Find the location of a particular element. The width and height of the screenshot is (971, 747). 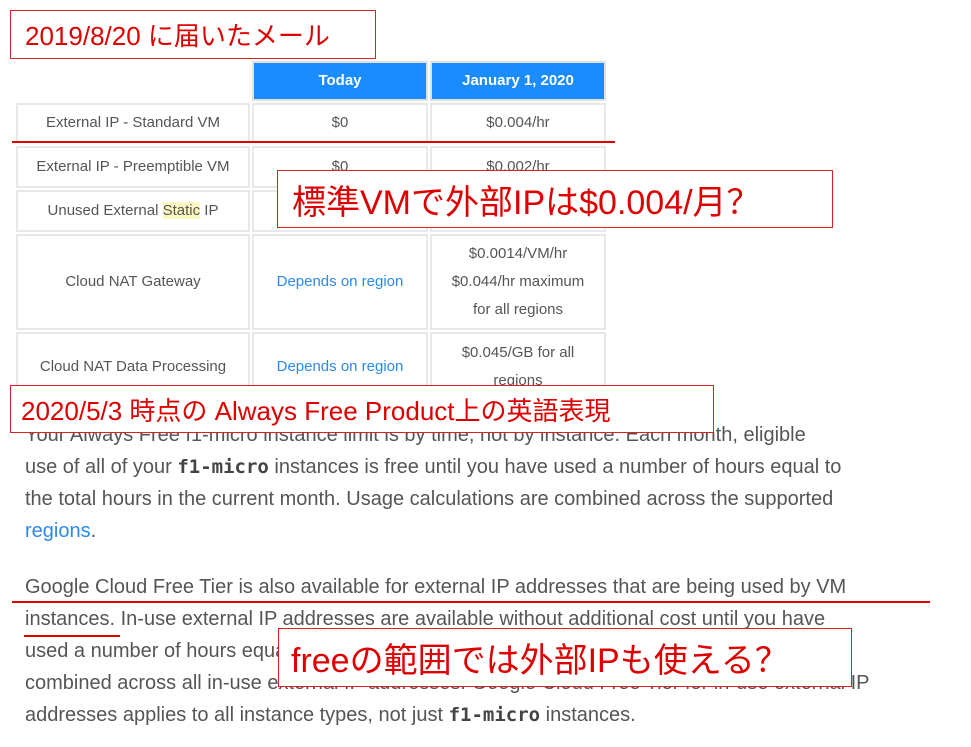

row-label: Cloud NAT Gateway is located at coordinates (133, 282).